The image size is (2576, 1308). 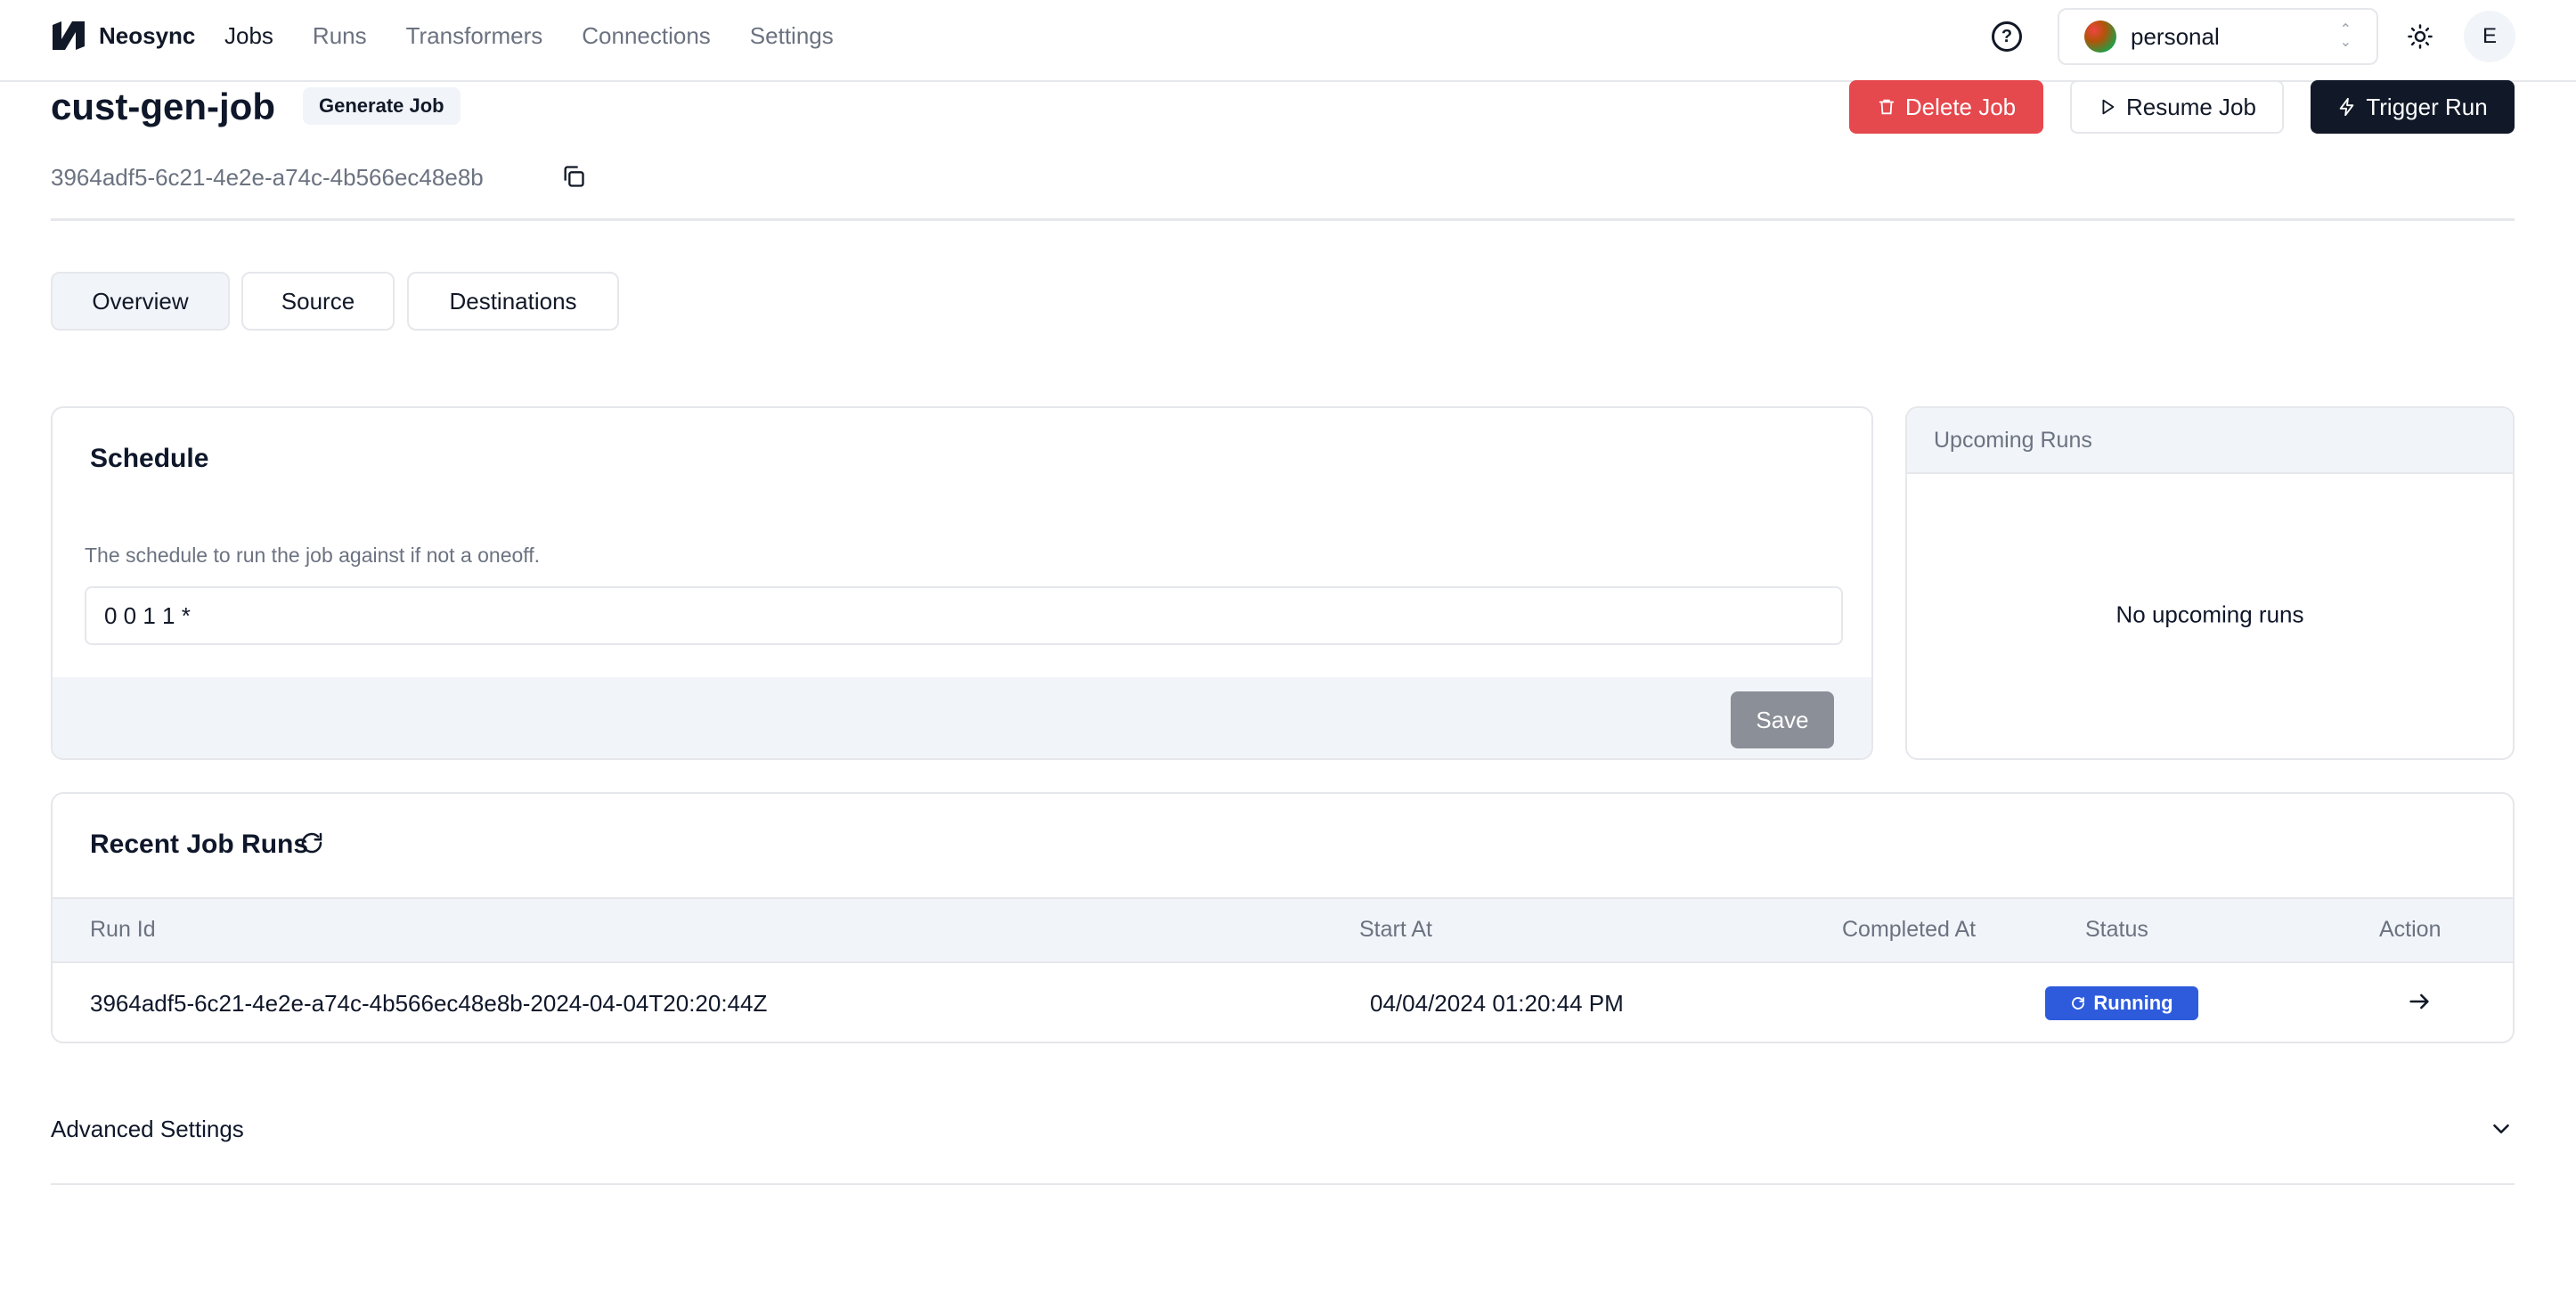 I want to click on save-button: Save, so click(x=1783, y=719).